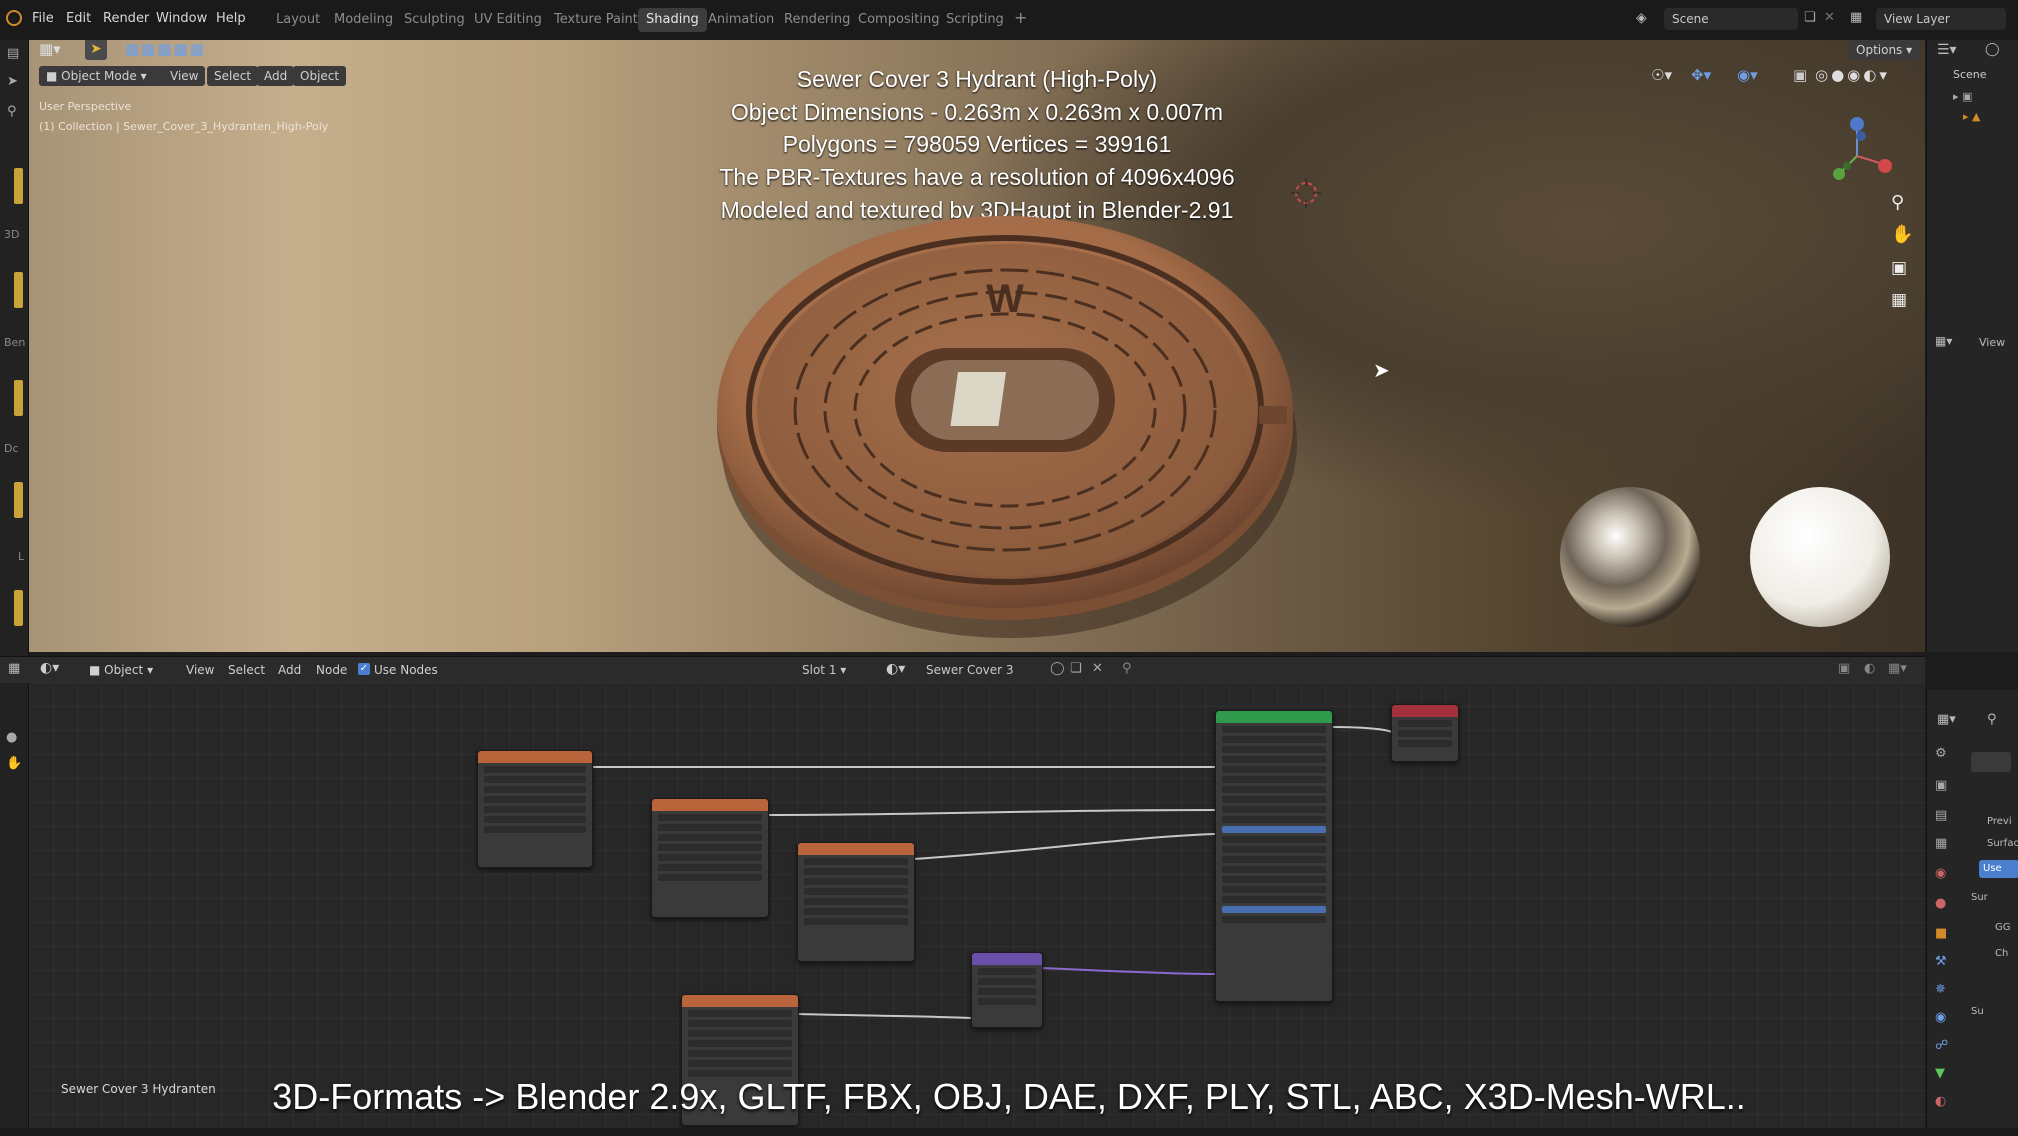 The height and width of the screenshot is (1136, 2018). Describe the element at coordinates (1884, 50) in the screenshot. I see `options-button: Options ▾` at that location.